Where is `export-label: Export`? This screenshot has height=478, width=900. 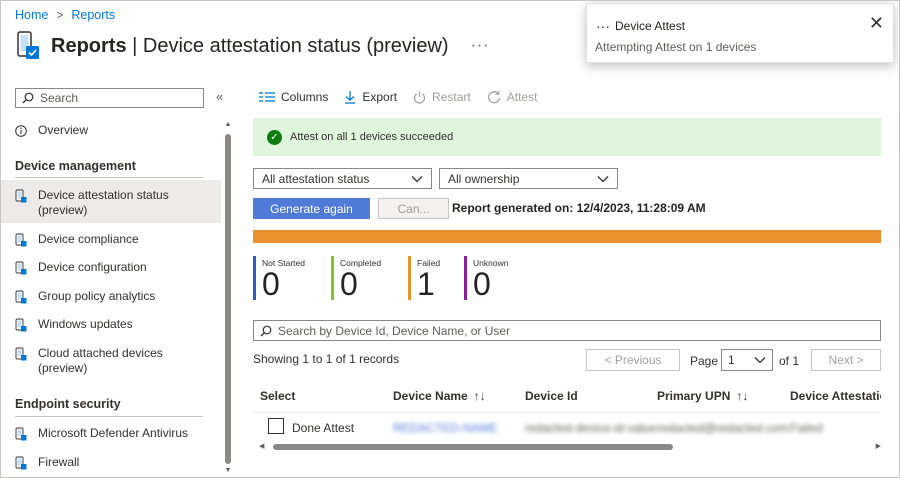 export-label: Export is located at coordinates (380, 97).